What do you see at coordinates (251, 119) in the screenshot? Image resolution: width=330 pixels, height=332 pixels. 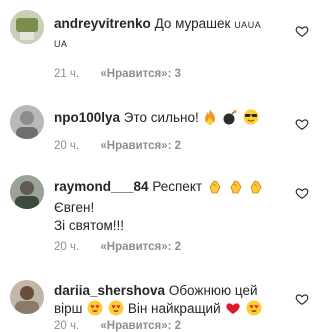 I see `sunglasses-face-icon` at bounding box center [251, 119].